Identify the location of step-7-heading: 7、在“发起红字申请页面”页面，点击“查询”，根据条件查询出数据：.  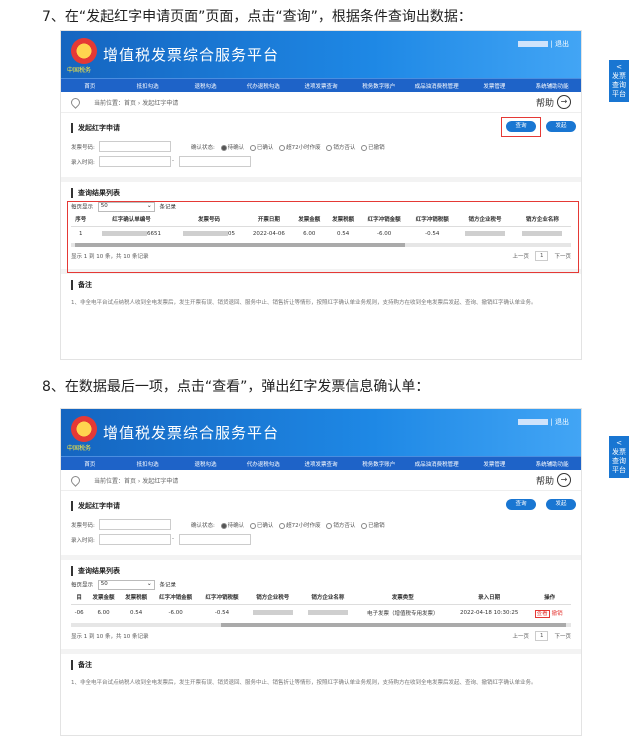
(257, 17).